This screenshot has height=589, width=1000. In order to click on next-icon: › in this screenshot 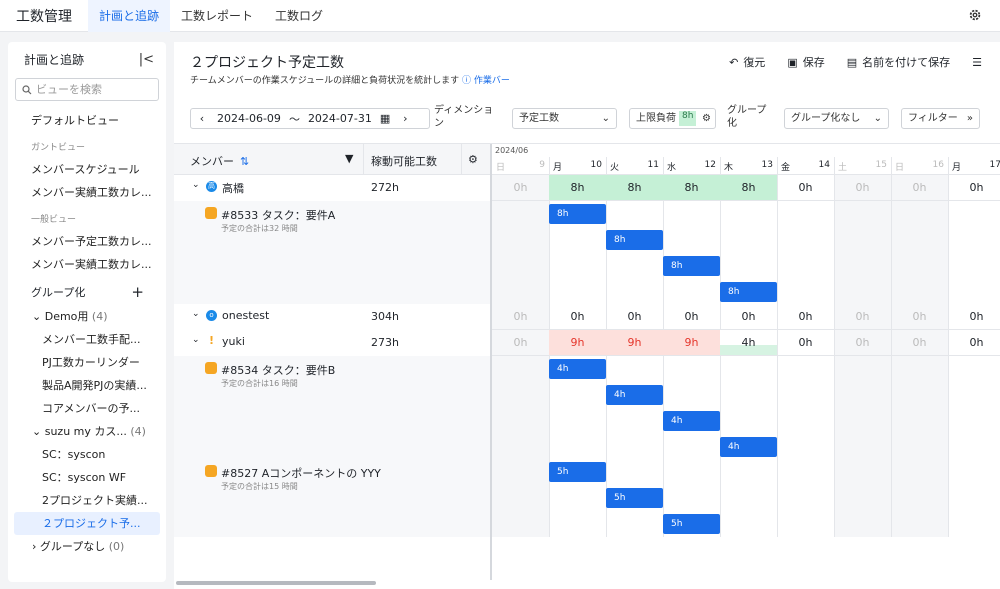, I will do `click(405, 118)`.